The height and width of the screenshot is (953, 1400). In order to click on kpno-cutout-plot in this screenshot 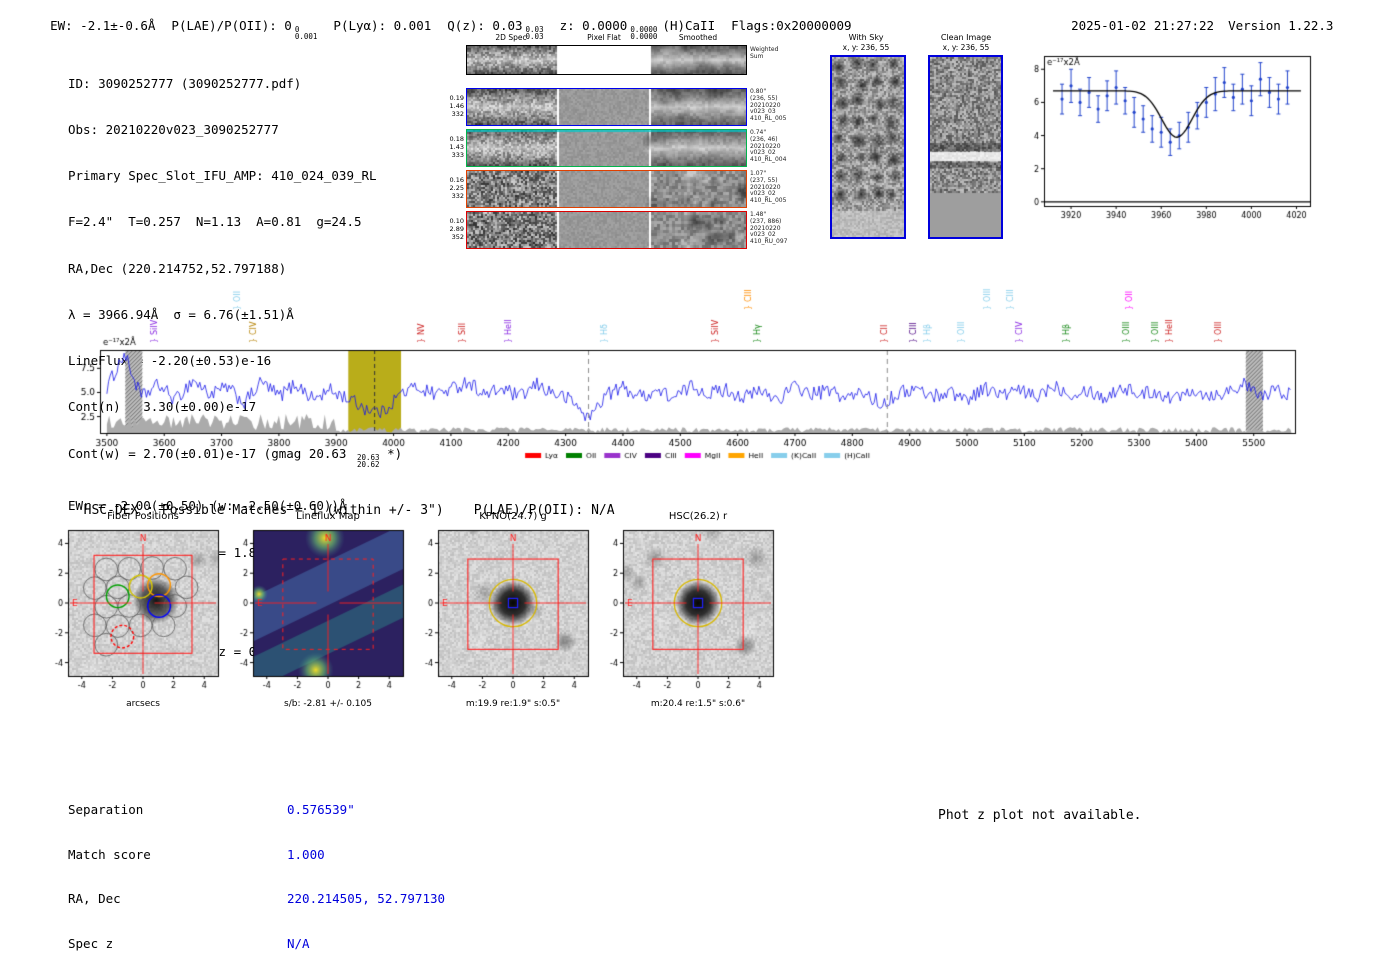, I will do `click(501, 609)`.